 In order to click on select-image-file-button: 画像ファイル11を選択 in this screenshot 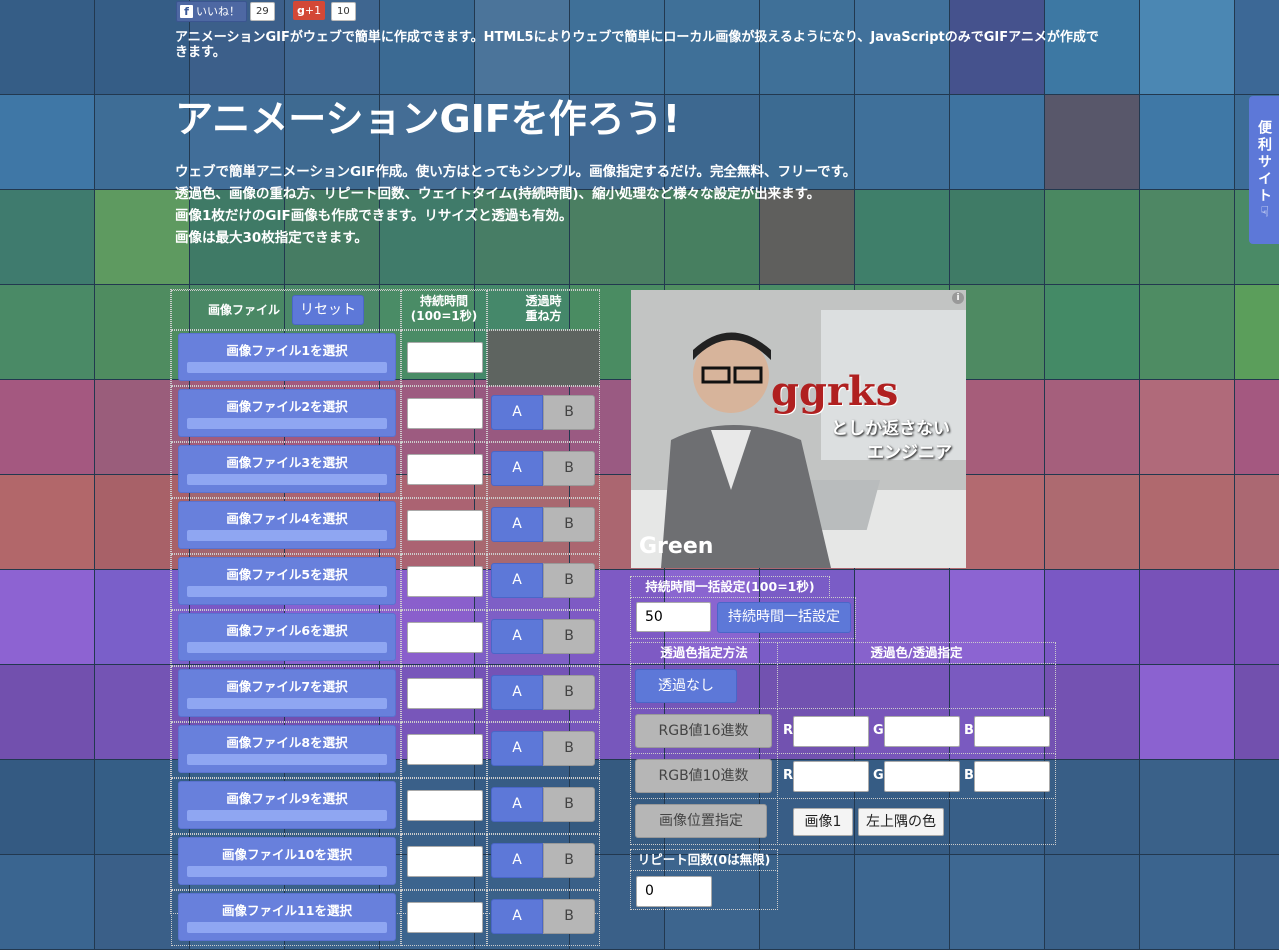, I will do `click(287, 917)`.